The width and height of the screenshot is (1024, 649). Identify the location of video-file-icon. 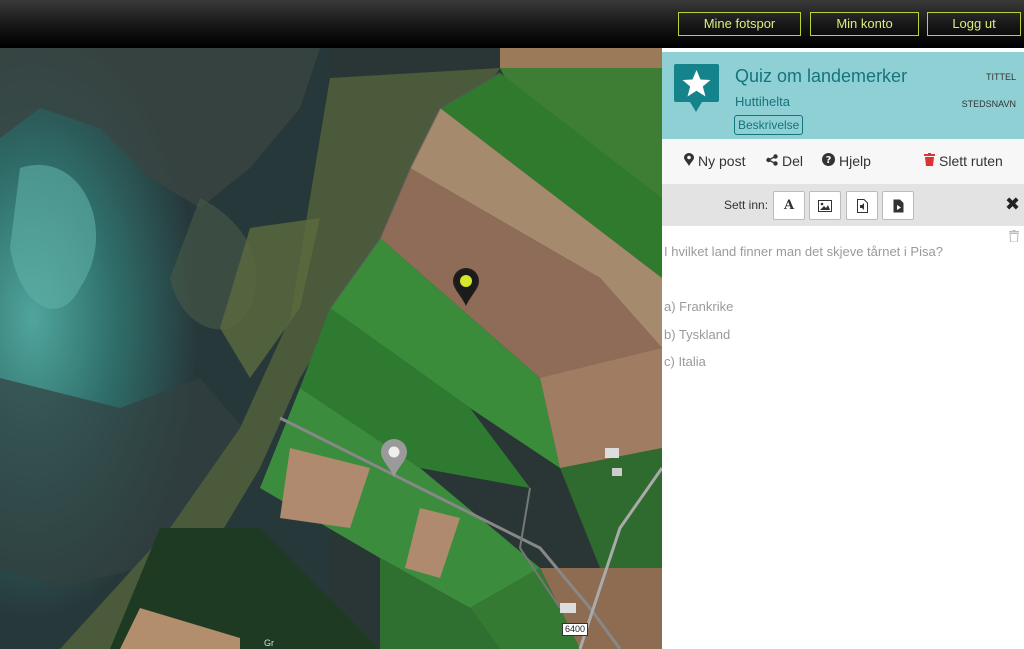
(898, 205).